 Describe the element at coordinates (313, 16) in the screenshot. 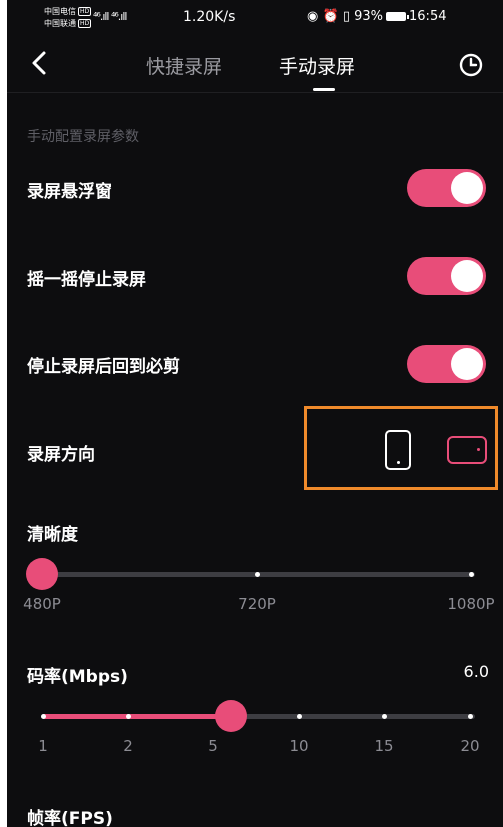

I see `eye-icon: ◉` at that location.